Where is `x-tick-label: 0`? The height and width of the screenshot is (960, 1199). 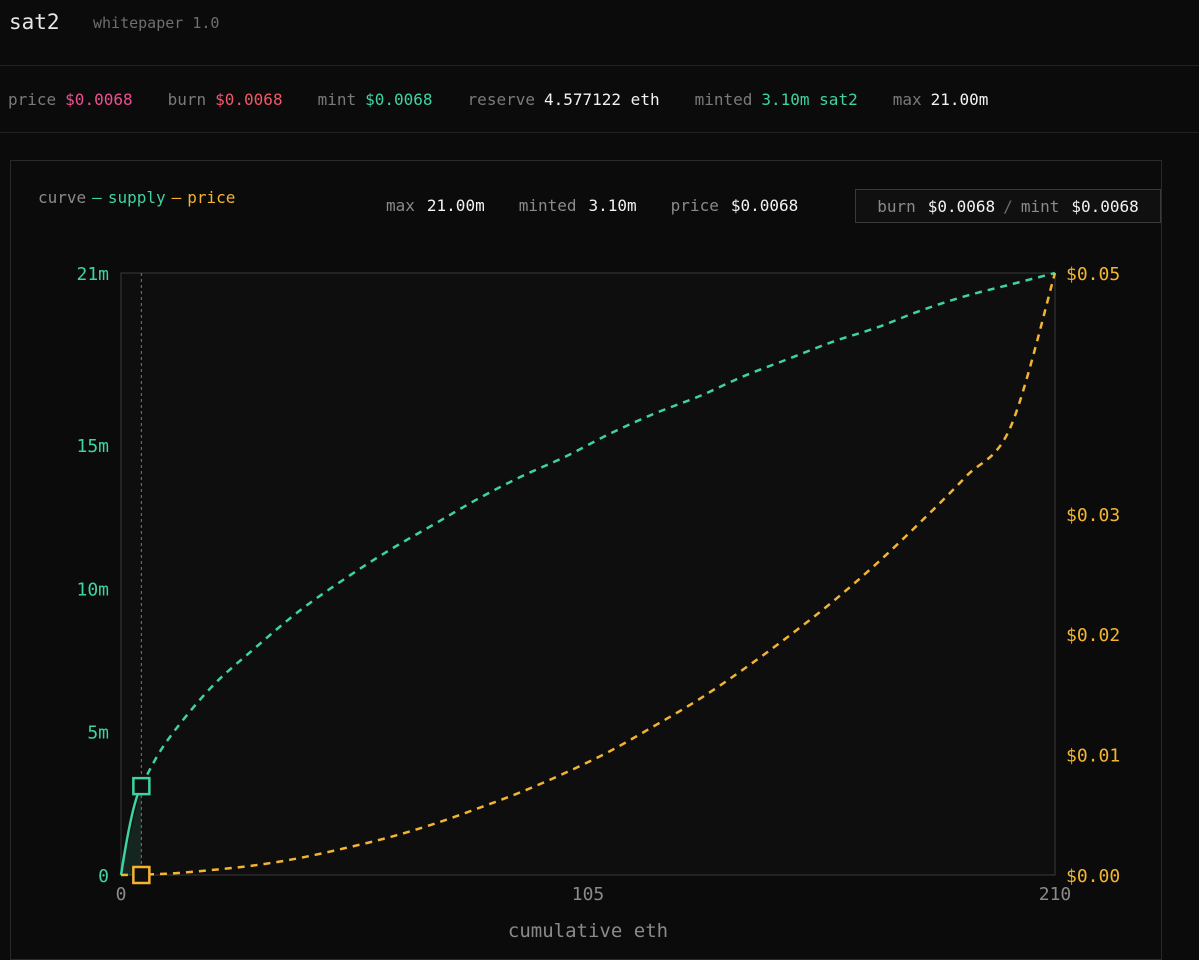 x-tick-label: 0 is located at coordinates (121, 894).